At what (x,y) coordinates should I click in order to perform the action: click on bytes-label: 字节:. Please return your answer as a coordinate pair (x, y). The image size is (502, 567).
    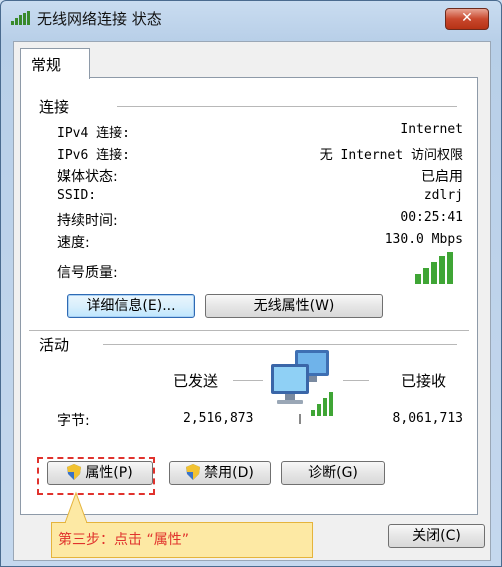
    Looking at the image, I should click on (73, 421).